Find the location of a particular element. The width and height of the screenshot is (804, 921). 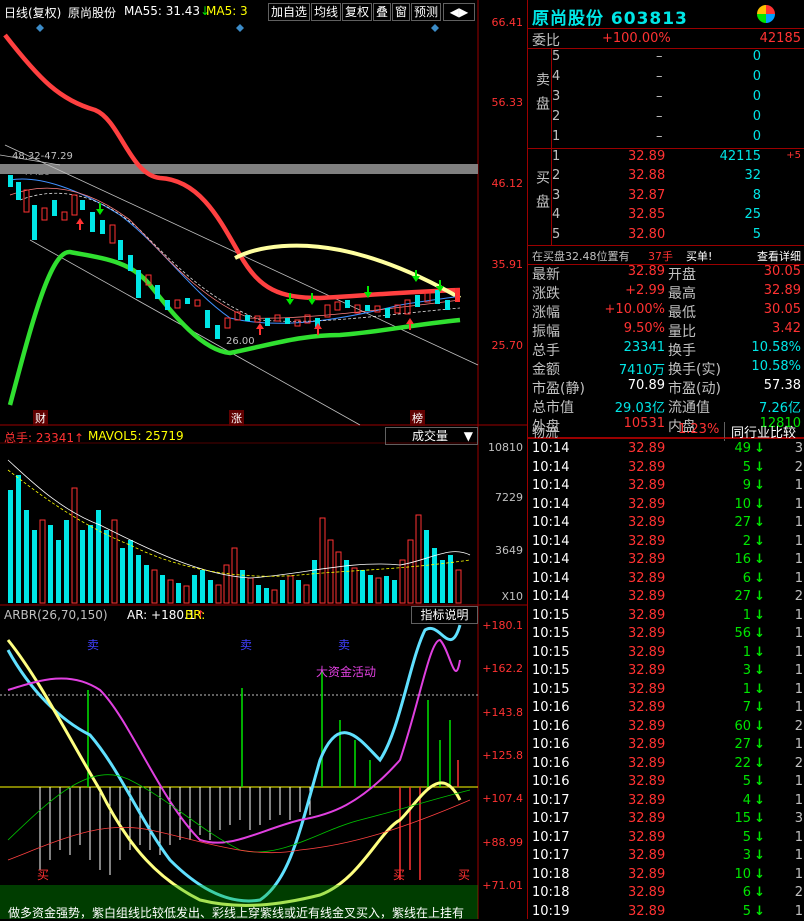

tick-row: 10:1932.895↓1 is located at coordinates (666, 912).